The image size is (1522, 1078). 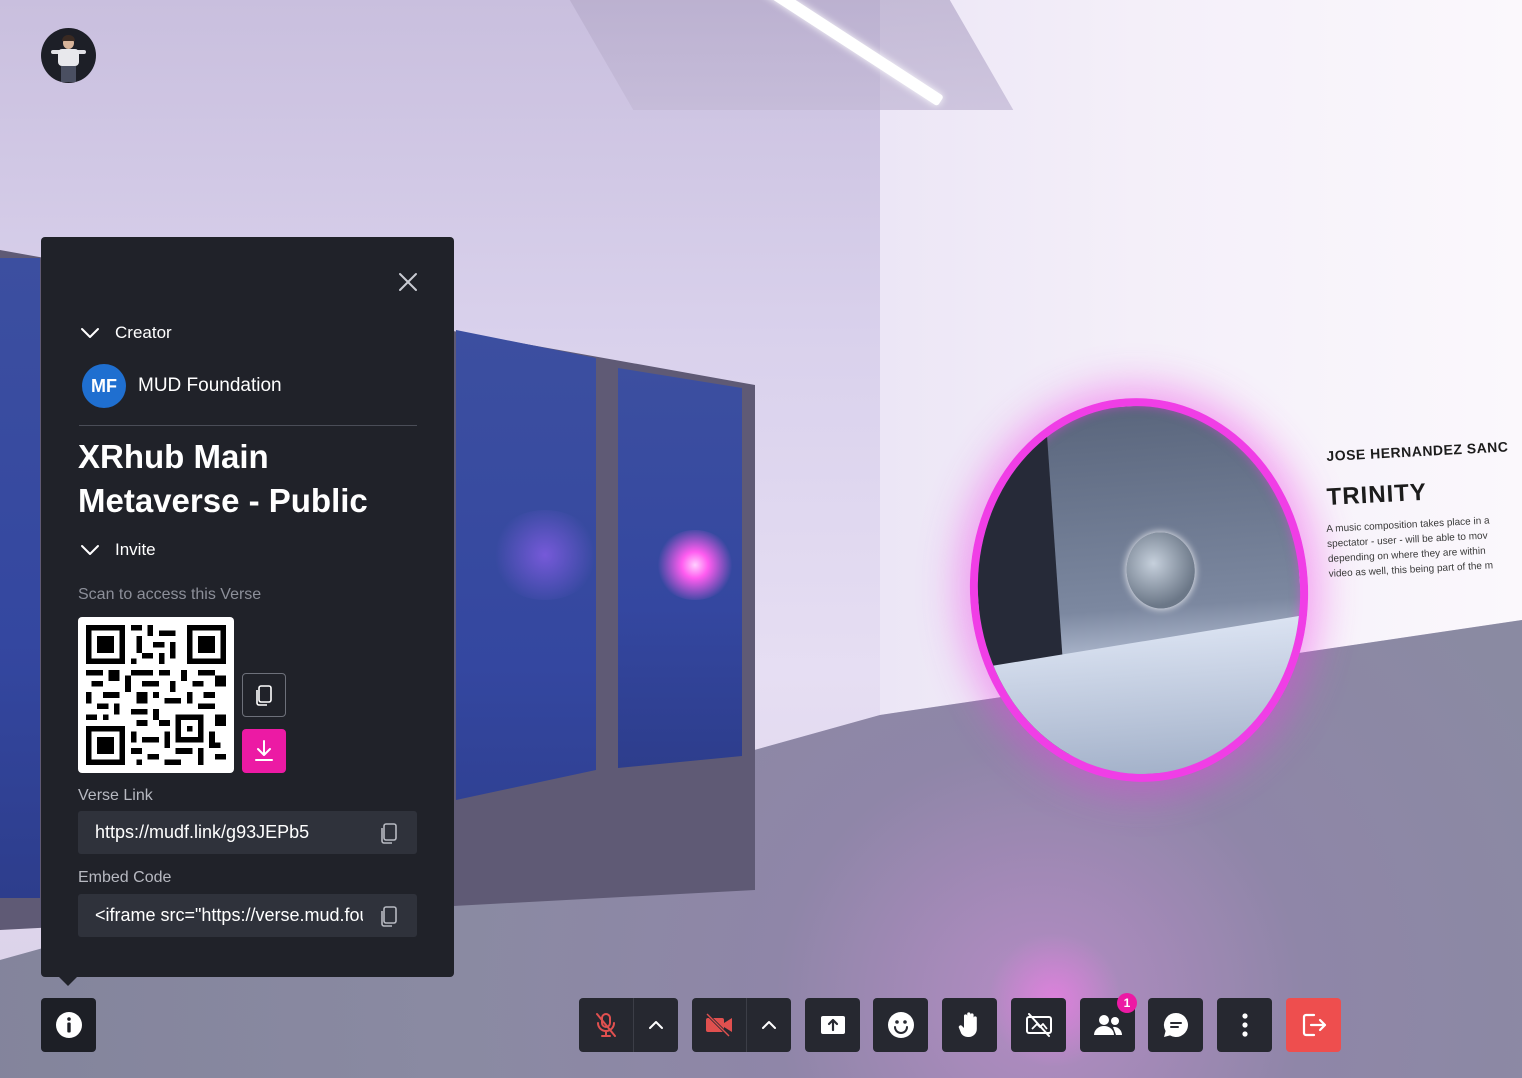 I want to click on hide-video-icon, so click(x=1038, y=1025).